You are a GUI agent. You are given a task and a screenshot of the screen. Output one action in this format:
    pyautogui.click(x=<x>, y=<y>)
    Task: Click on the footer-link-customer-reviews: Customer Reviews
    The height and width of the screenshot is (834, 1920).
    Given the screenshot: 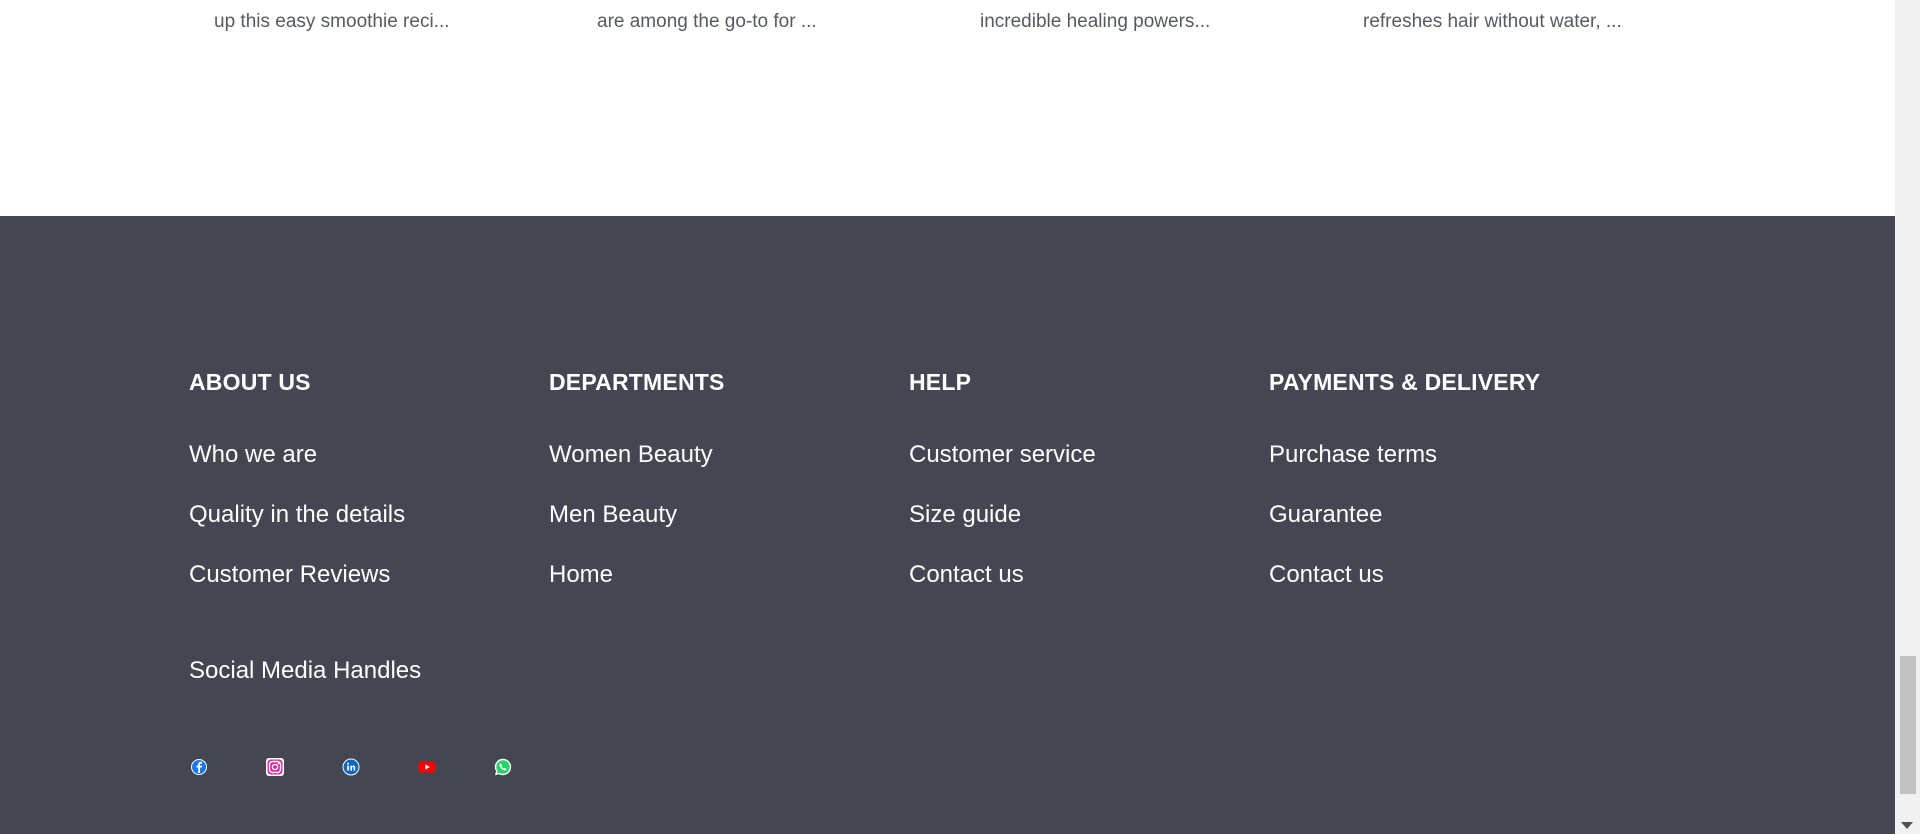 What is the action you would take?
    pyautogui.click(x=289, y=575)
    